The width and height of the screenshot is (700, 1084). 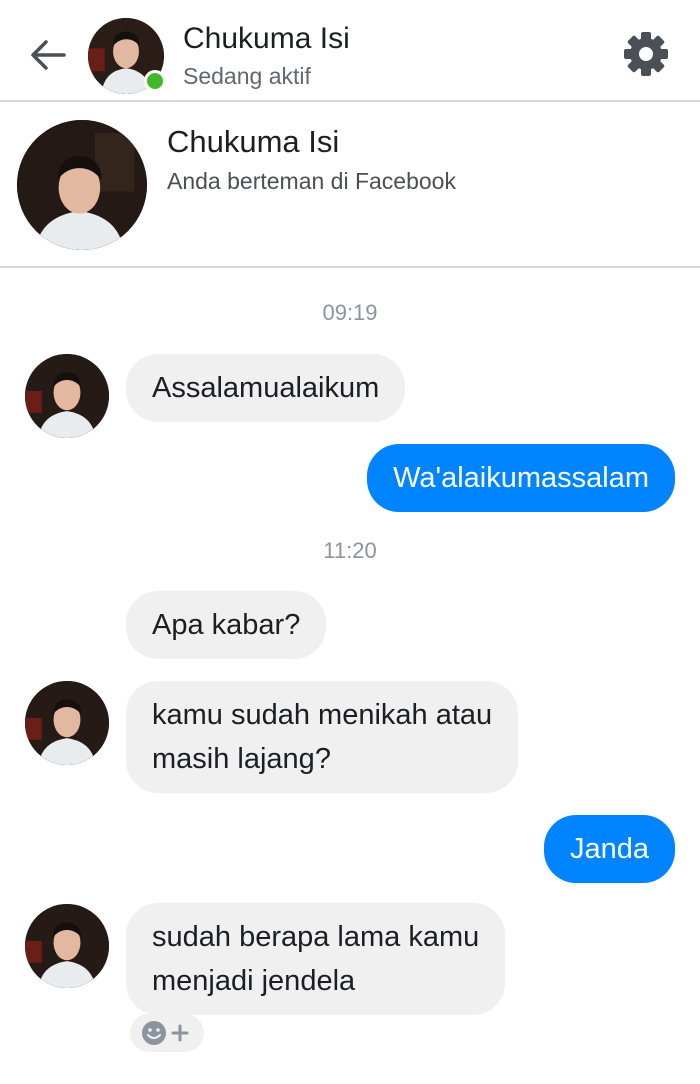 What do you see at coordinates (167, 1033) in the screenshot?
I see `add-reaction-button` at bounding box center [167, 1033].